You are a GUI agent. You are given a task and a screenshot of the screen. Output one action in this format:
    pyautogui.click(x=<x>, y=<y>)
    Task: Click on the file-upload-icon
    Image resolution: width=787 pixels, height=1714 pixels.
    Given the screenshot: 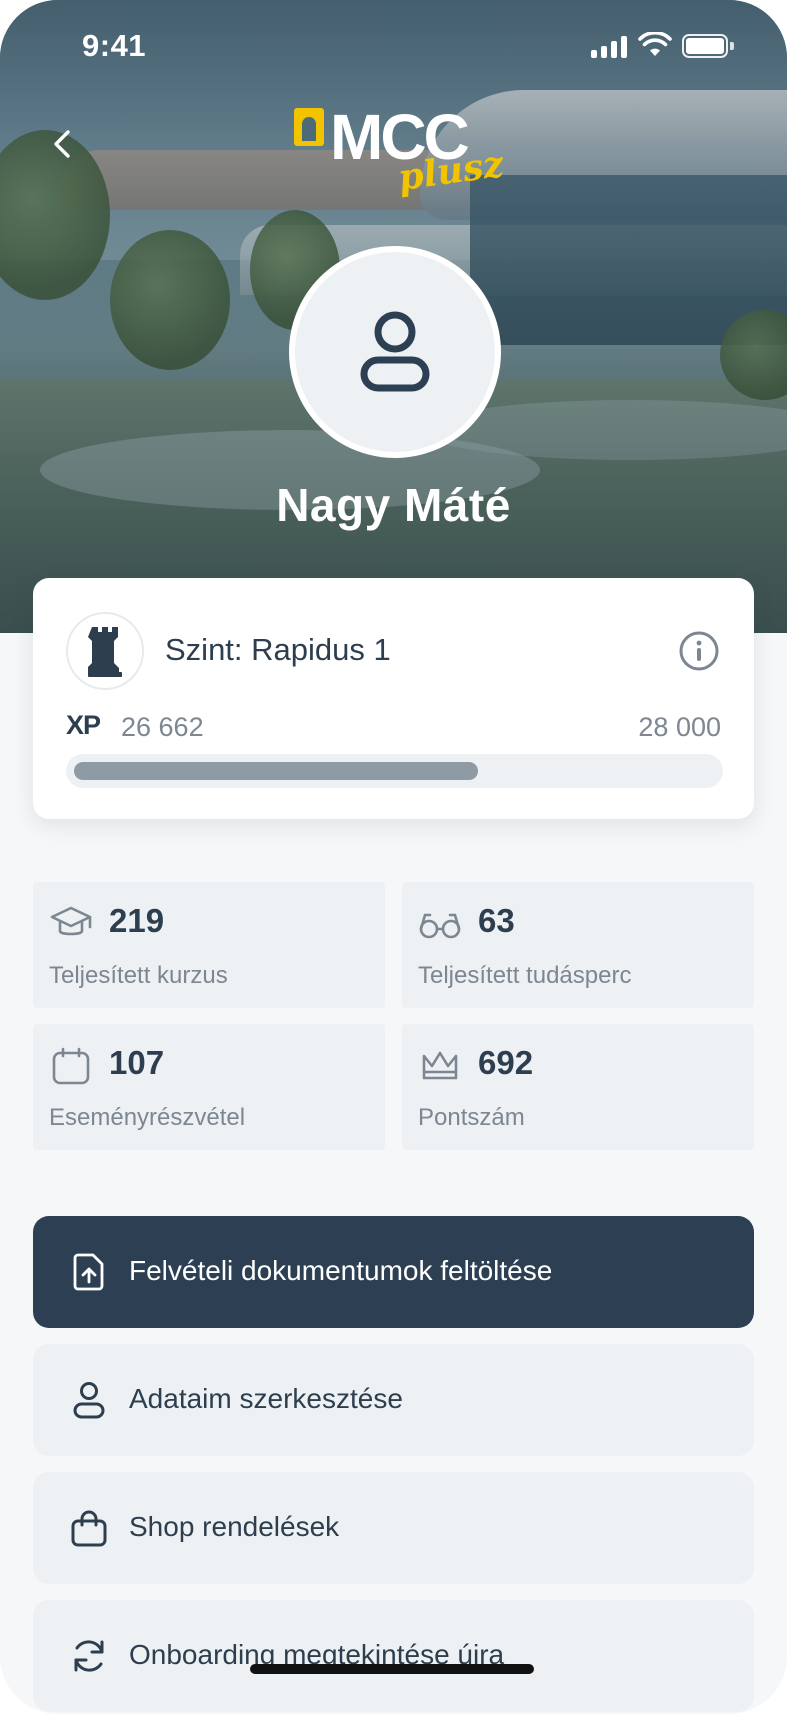 What is the action you would take?
    pyautogui.click(x=88, y=1272)
    